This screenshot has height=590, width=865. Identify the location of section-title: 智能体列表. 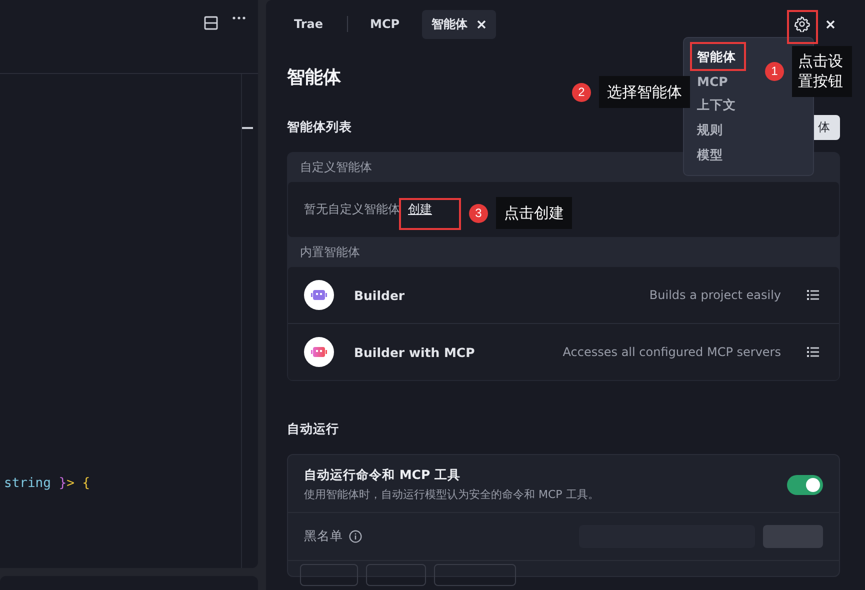
(319, 127).